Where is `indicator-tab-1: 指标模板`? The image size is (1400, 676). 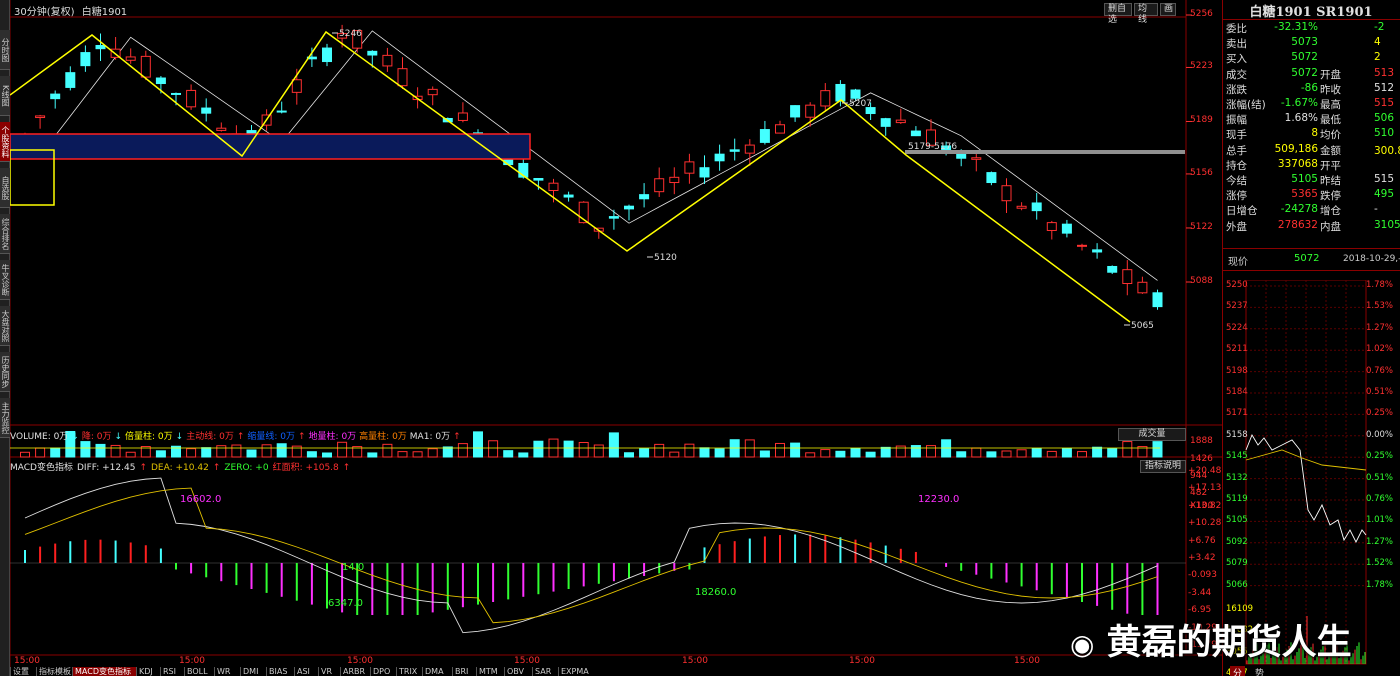 indicator-tab-1: 指标模板 is located at coordinates (54, 671).